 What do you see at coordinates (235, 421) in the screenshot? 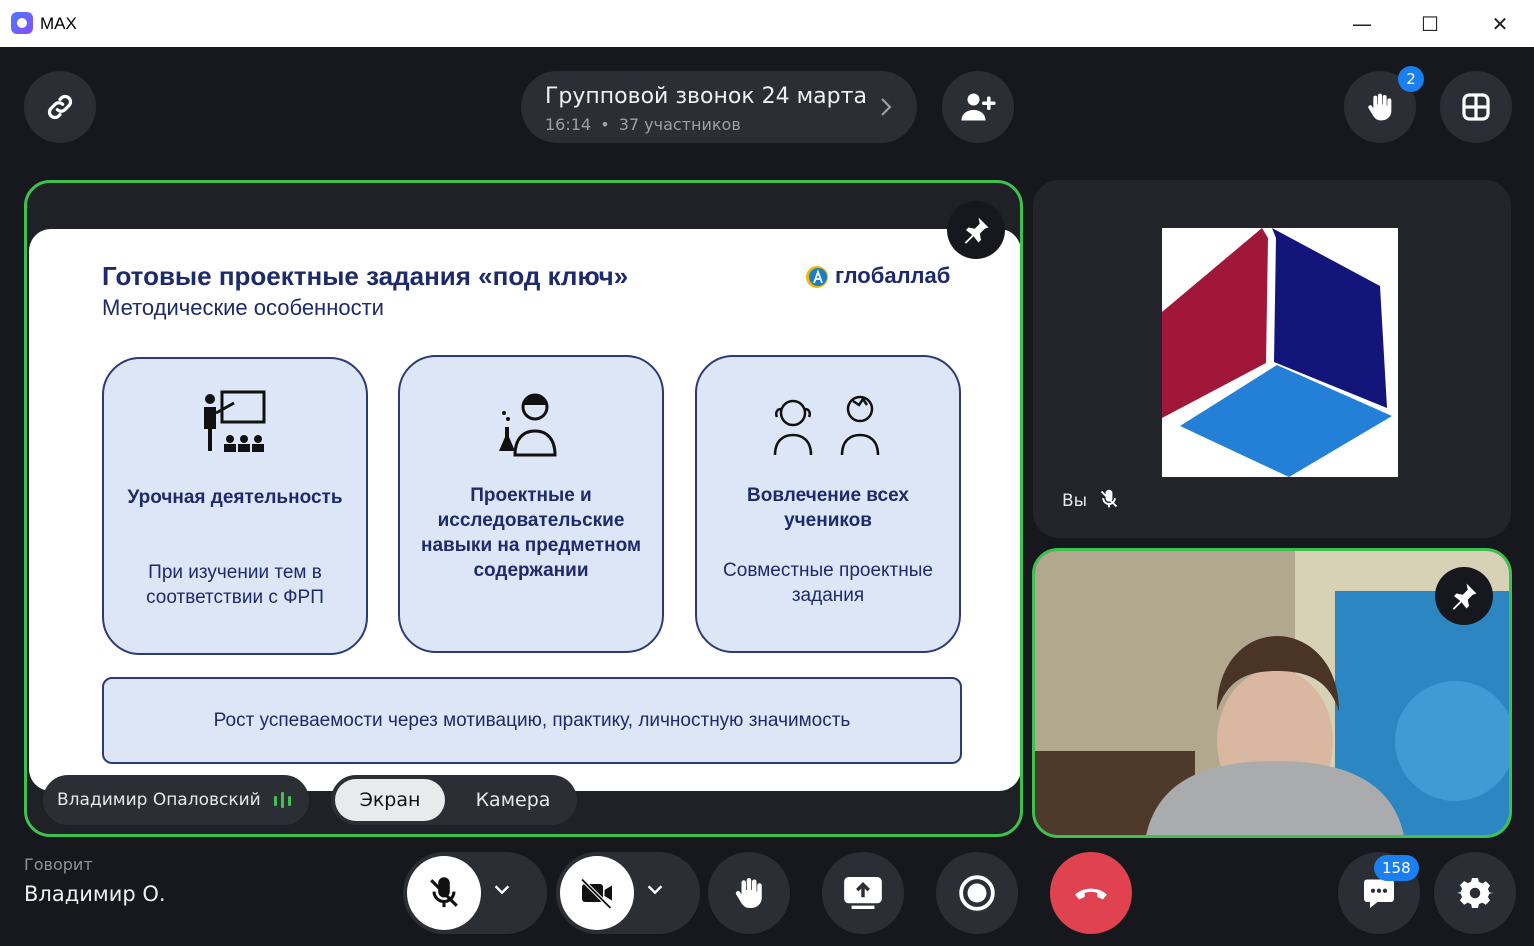
I see `teacher-icon` at bounding box center [235, 421].